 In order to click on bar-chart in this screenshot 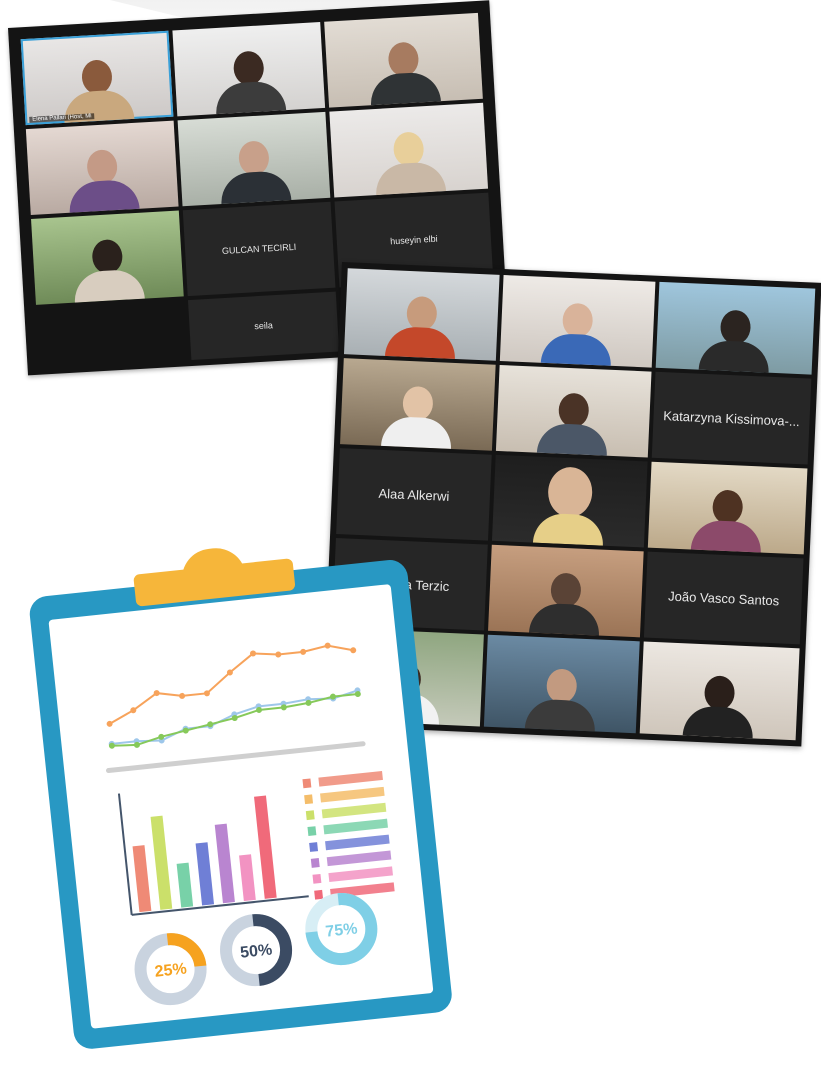, I will do `click(213, 854)`.